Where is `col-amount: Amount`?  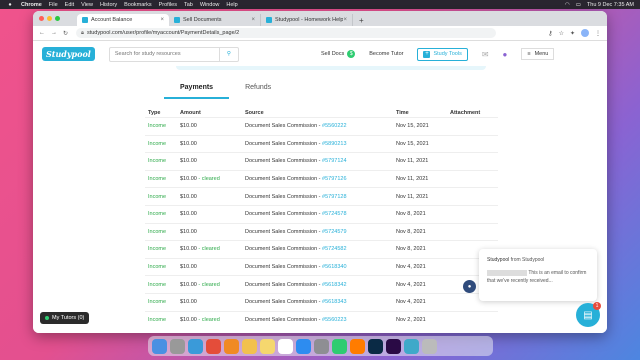
col-amount: Amount is located at coordinates (190, 112).